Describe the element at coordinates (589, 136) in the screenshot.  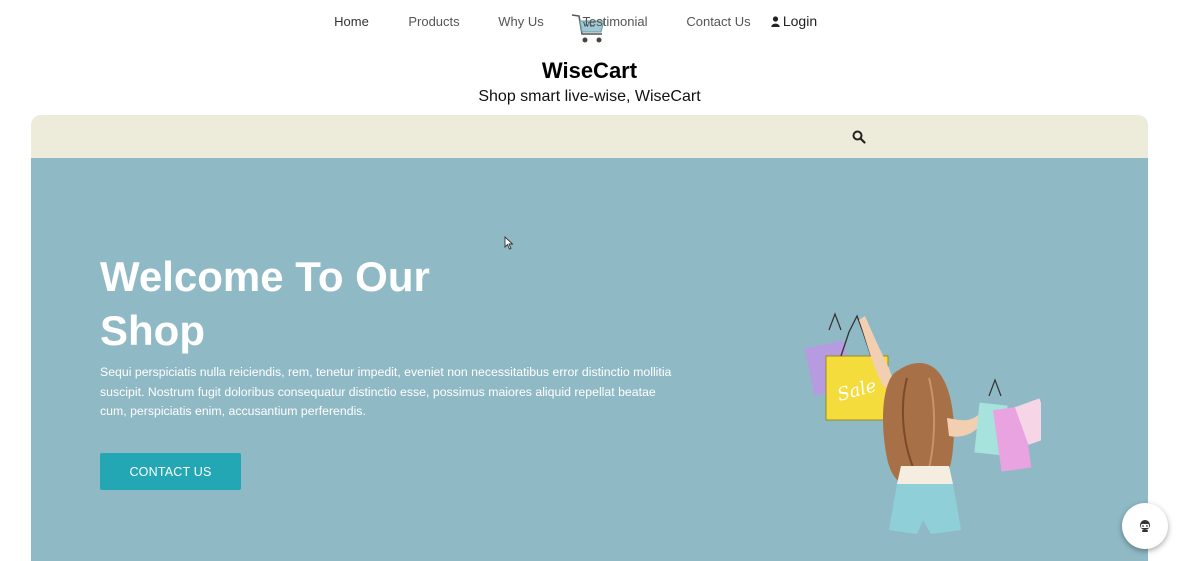
I see `navbar` at that location.